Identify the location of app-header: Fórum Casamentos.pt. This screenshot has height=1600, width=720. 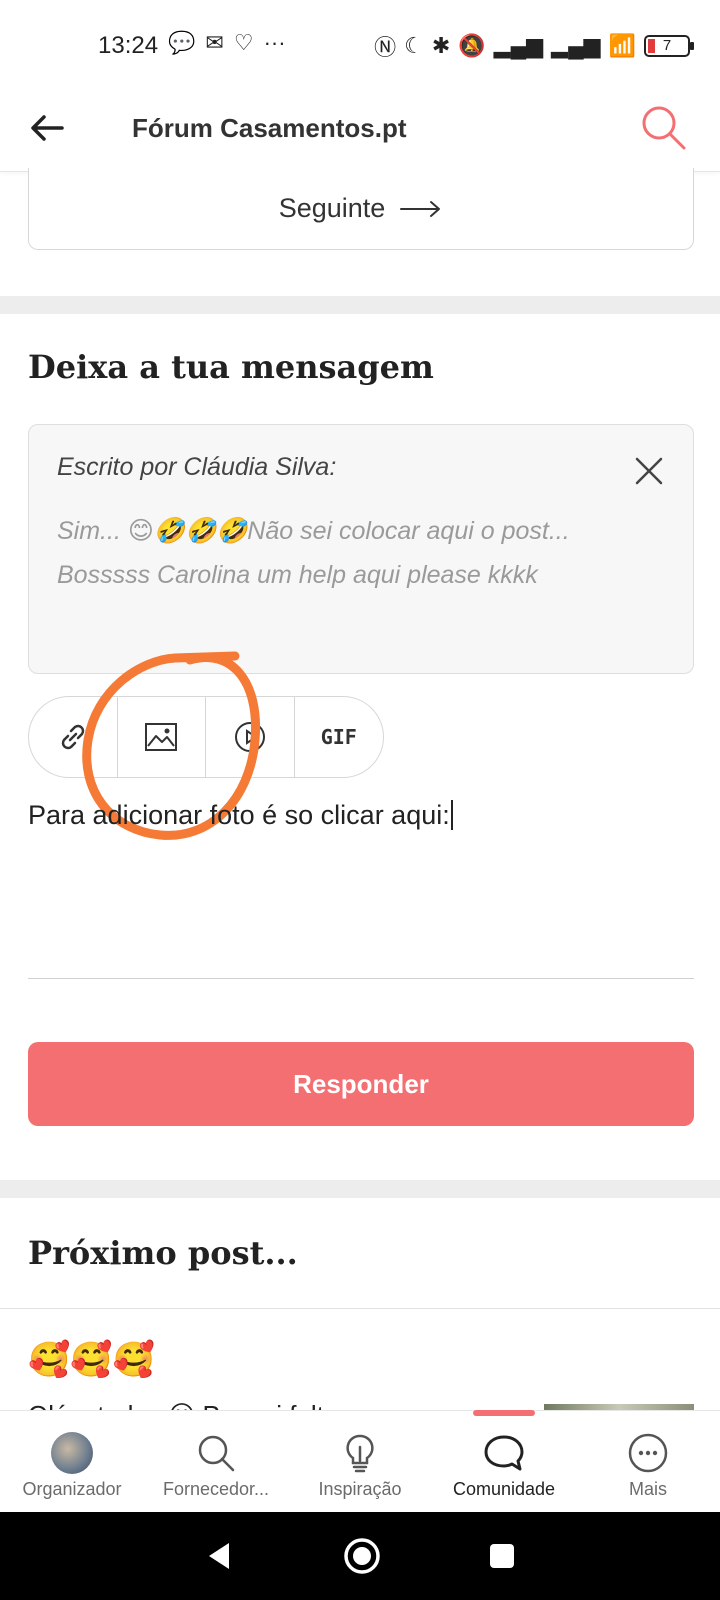
(360, 130).